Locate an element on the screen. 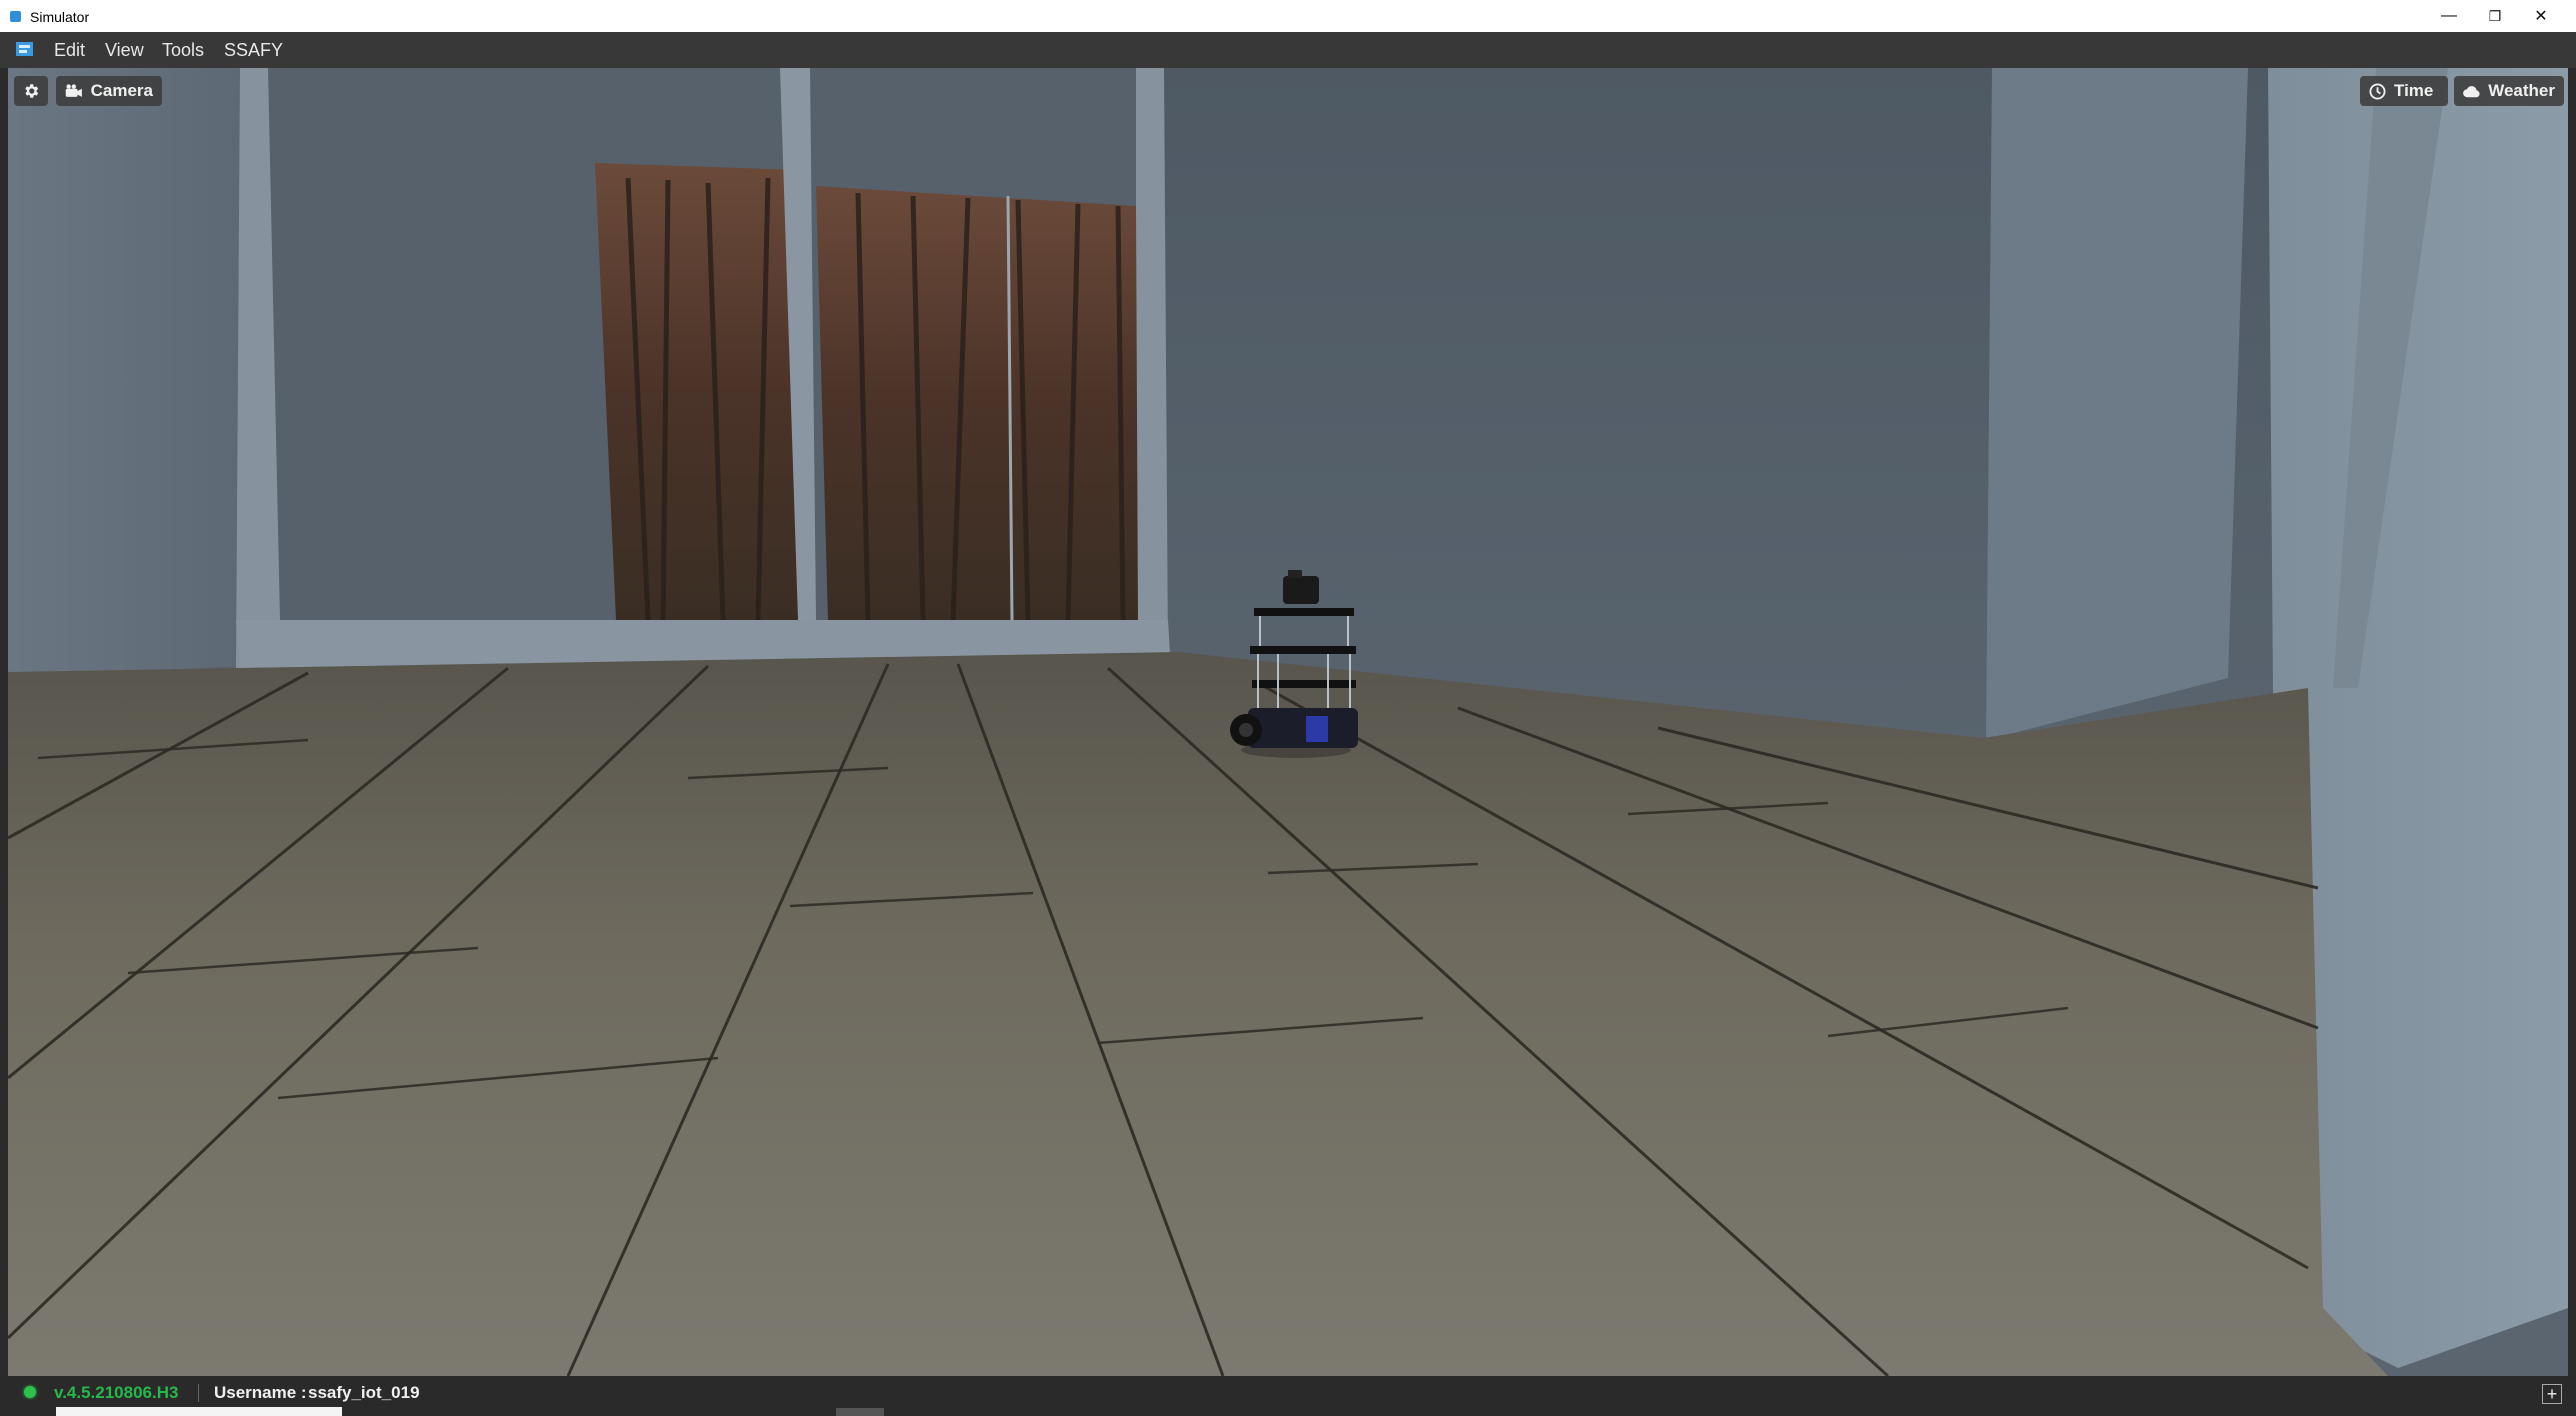 Image resolution: width=2576 pixels, height=1416 pixels. app-logo-icon is located at coordinates (25, 50).